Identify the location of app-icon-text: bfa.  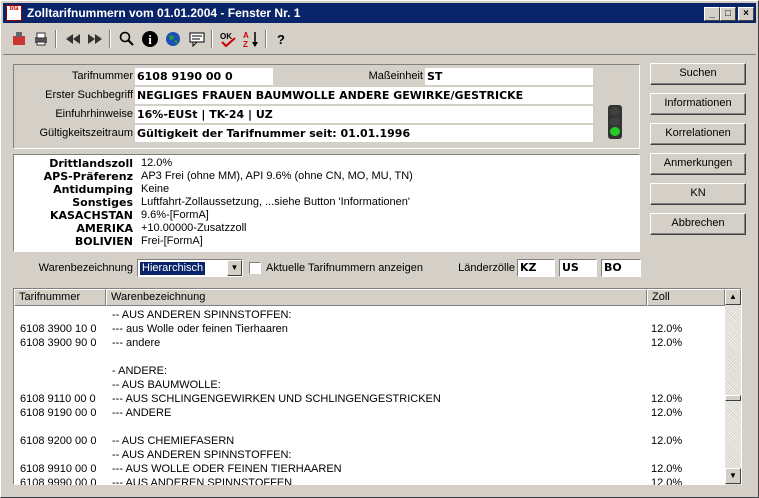
(14, 9).